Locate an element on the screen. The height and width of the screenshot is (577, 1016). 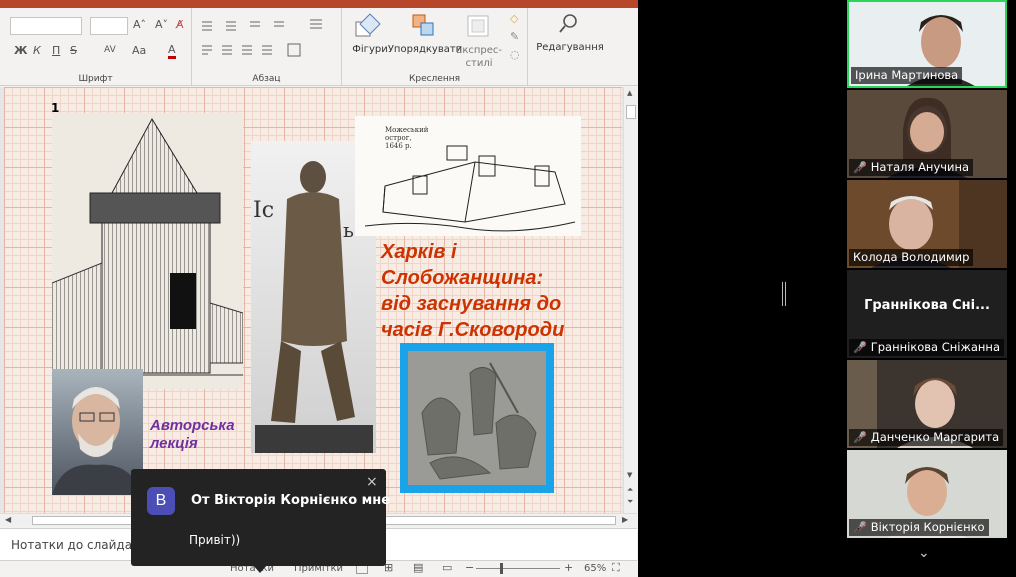
relief-photo is located at coordinates (477, 418).